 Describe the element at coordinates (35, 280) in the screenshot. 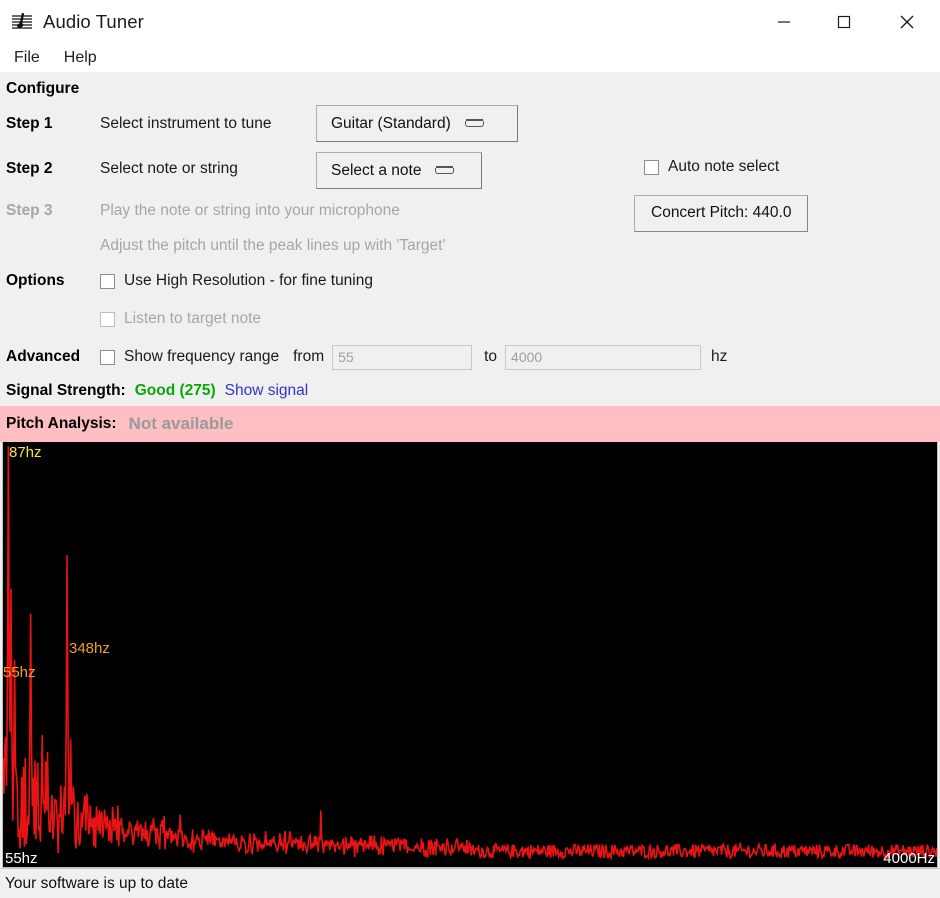

I see `options-label: Options` at that location.